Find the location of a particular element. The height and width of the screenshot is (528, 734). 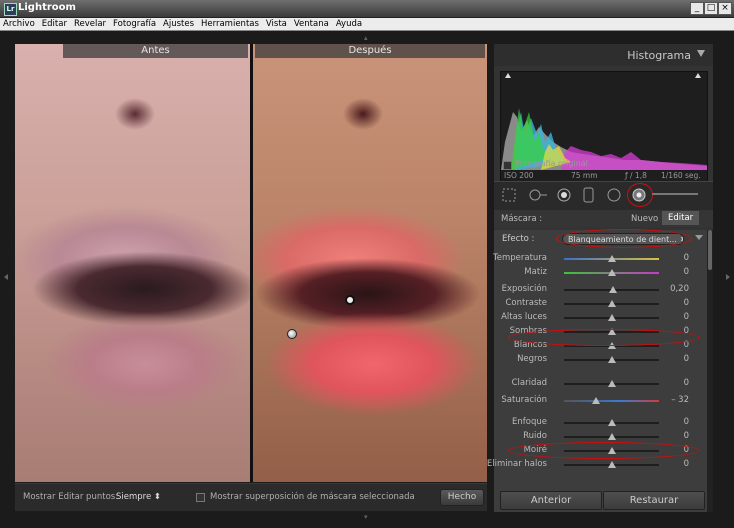

previous-button: Anterior is located at coordinates (551, 500).